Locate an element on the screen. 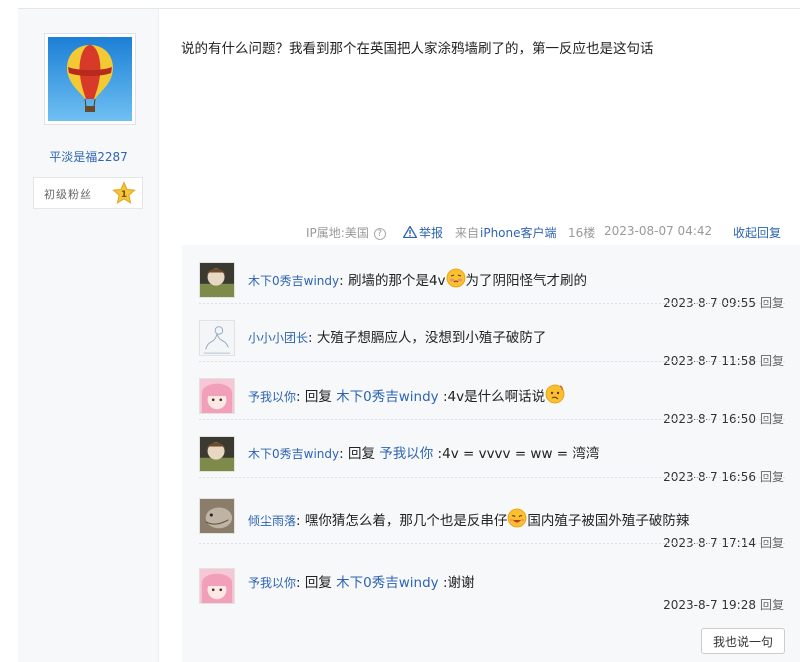 Image resolution: width=800 pixels, height=662 pixels. reply-content: 予我以你: 回复 木下0秀吉windy :谢谢 is located at coordinates (361, 581).